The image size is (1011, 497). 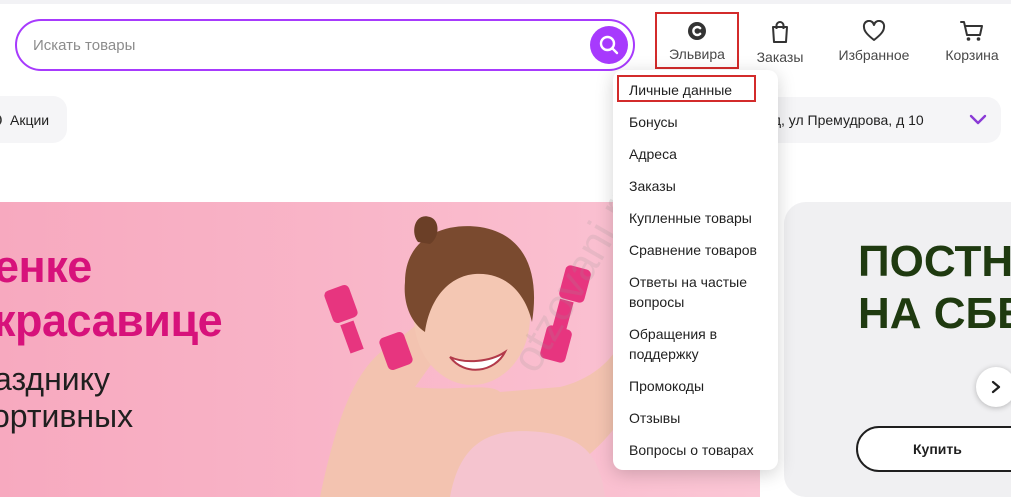 I want to click on menu-item-personal-data: Личные данные, so click(x=699, y=90).